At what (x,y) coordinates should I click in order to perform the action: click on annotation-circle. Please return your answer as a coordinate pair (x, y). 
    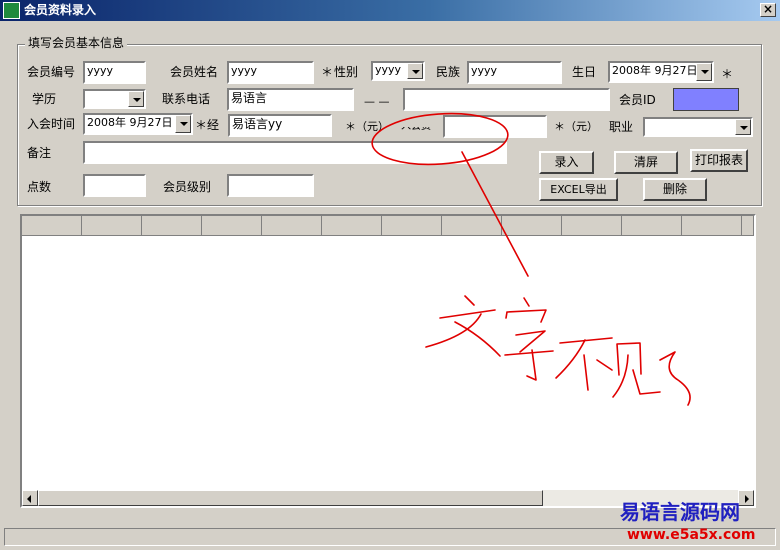
    Looking at the image, I should click on (440, 139).